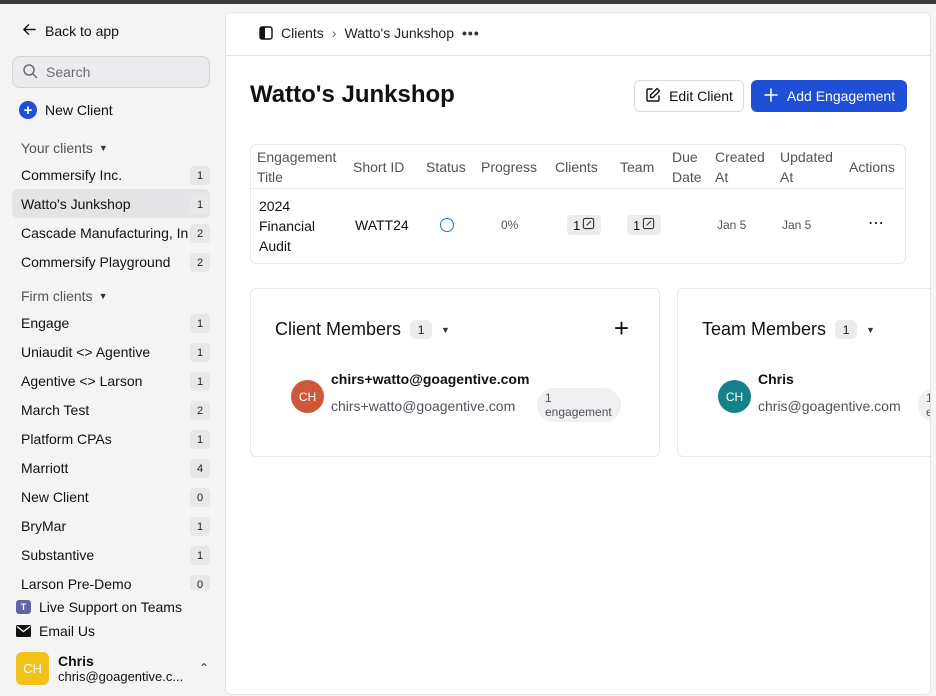 The image size is (936, 696). What do you see at coordinates (776, 379) in the screenshot?
I see `member-name: Chris` at bounding box center [776, 379].